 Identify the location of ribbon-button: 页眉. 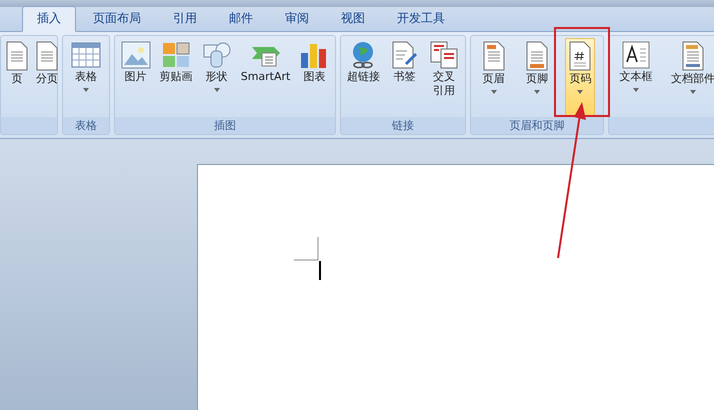
(493, 77).